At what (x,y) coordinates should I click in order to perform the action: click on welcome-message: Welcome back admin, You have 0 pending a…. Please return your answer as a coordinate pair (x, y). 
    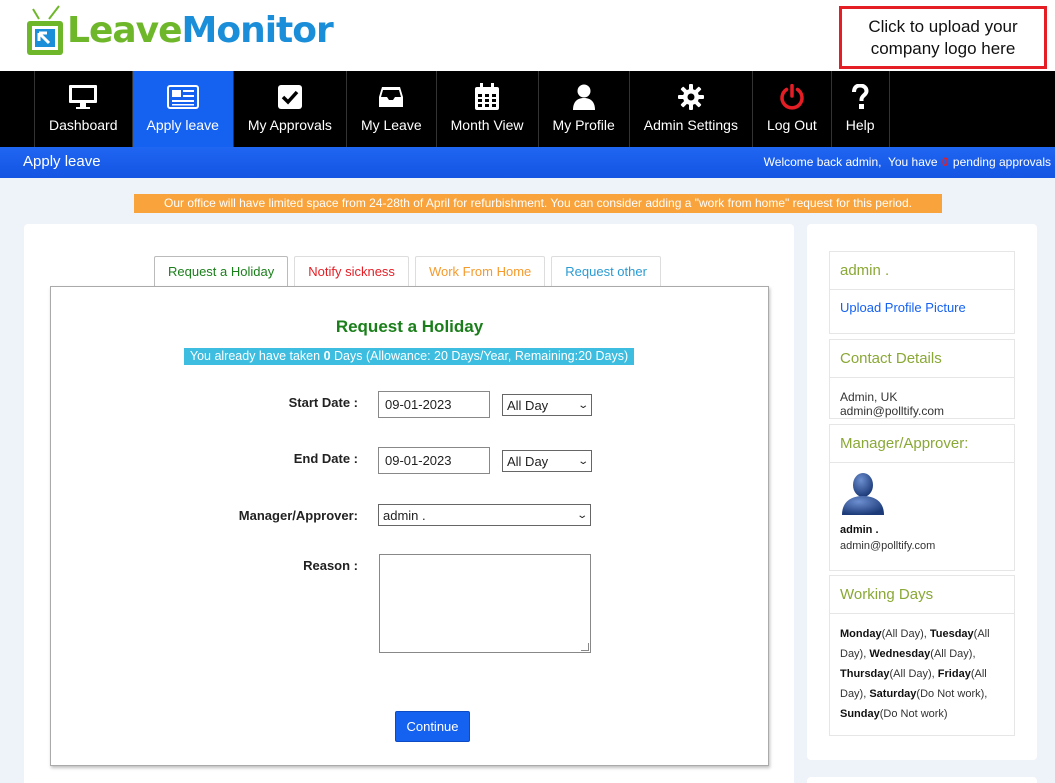
    Looking at the image, I should click on (907, 162).